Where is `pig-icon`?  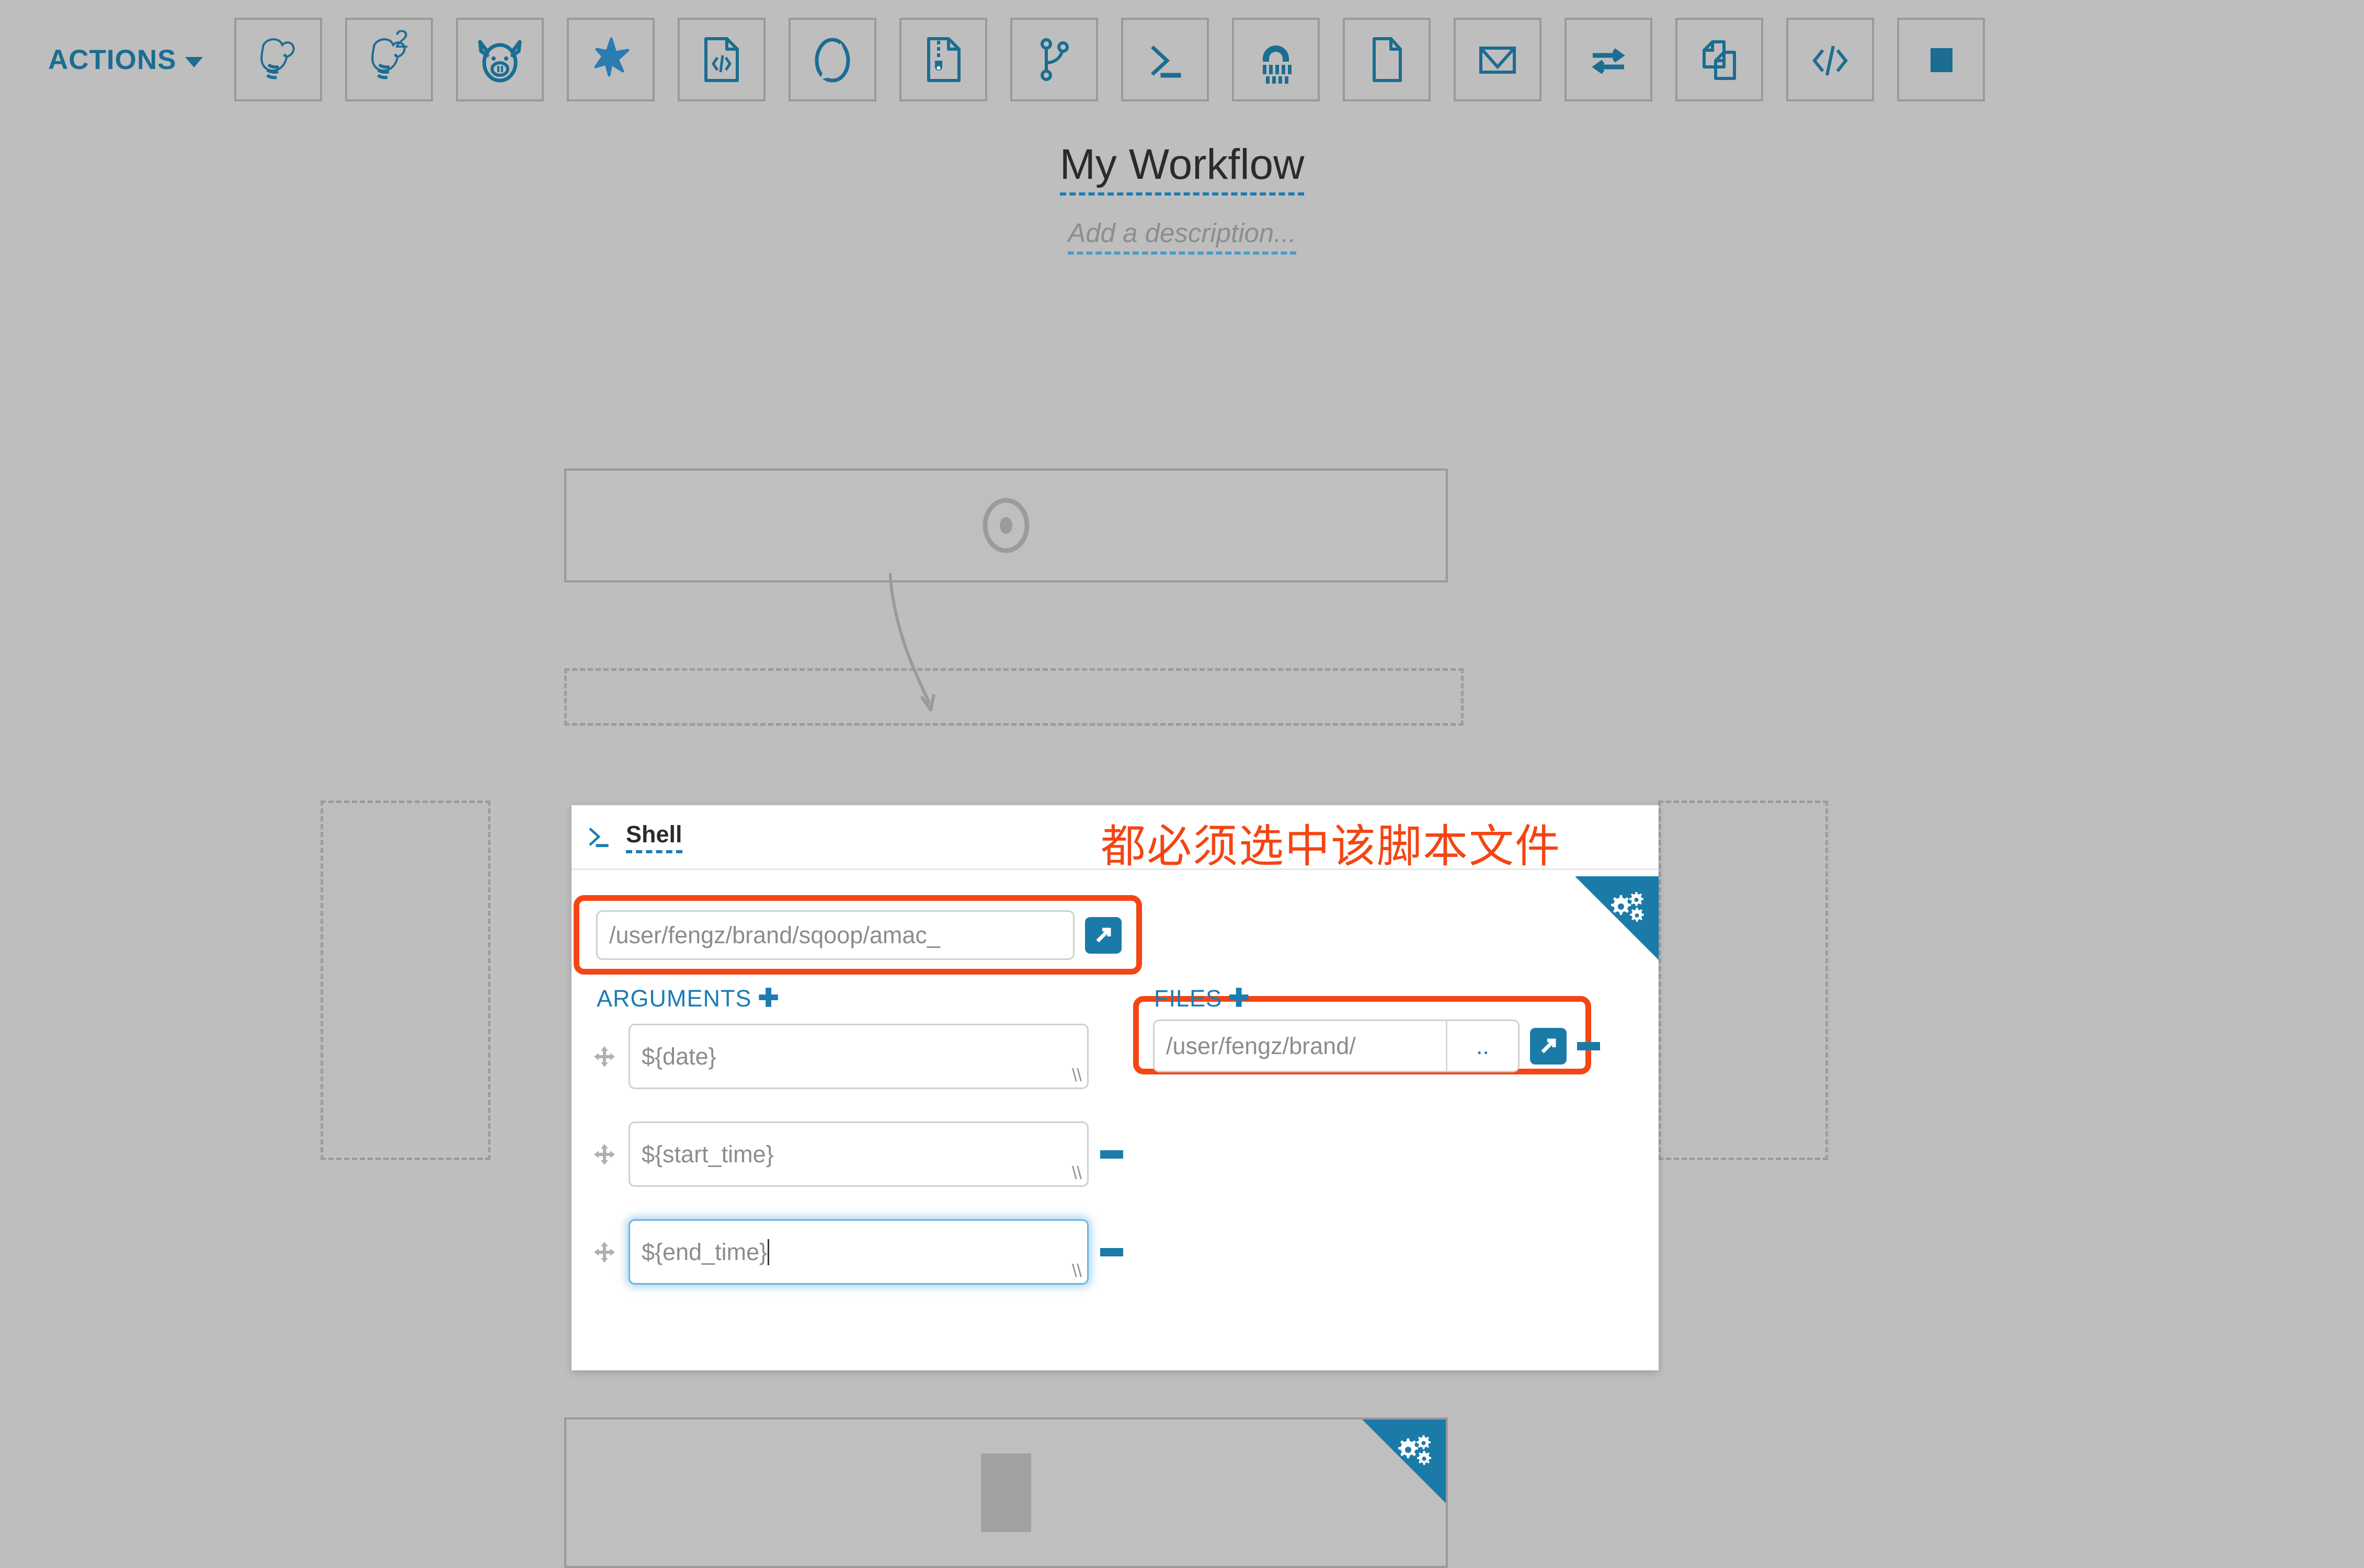
pig-icon is located at coordinates (500, 61).